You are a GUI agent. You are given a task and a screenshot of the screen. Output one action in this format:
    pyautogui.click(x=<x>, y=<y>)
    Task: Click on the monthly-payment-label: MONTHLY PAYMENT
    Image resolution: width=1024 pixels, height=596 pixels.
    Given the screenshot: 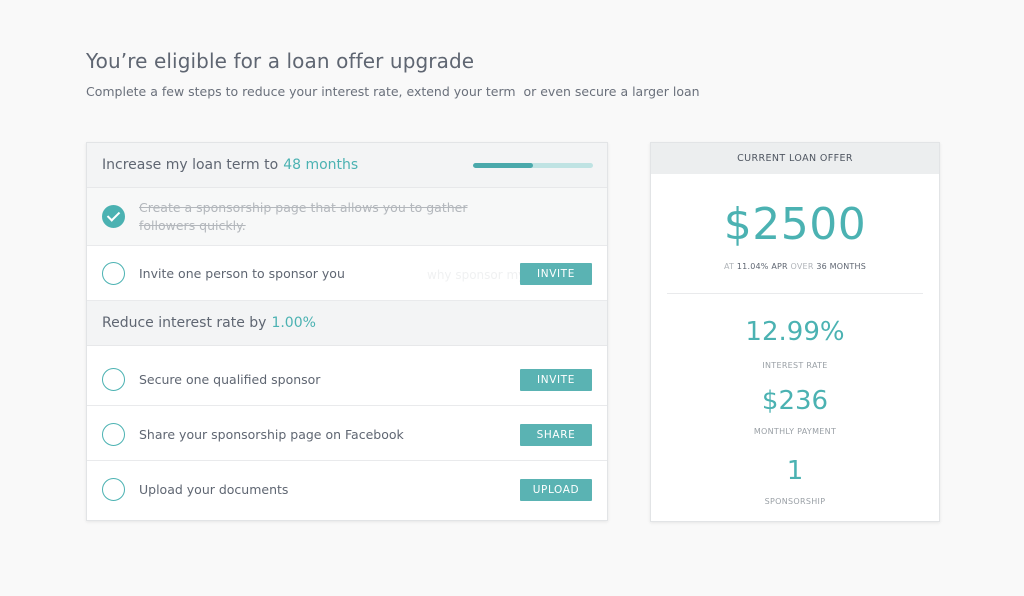 What is the action you would take?
    pyautogui.click(x=795, y=431)
    